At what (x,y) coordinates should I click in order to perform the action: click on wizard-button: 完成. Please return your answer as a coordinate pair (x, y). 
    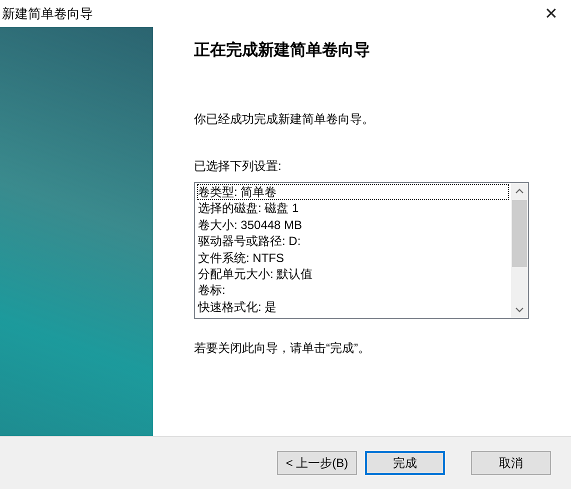
    Looking at the image, I should click on (405, 463).